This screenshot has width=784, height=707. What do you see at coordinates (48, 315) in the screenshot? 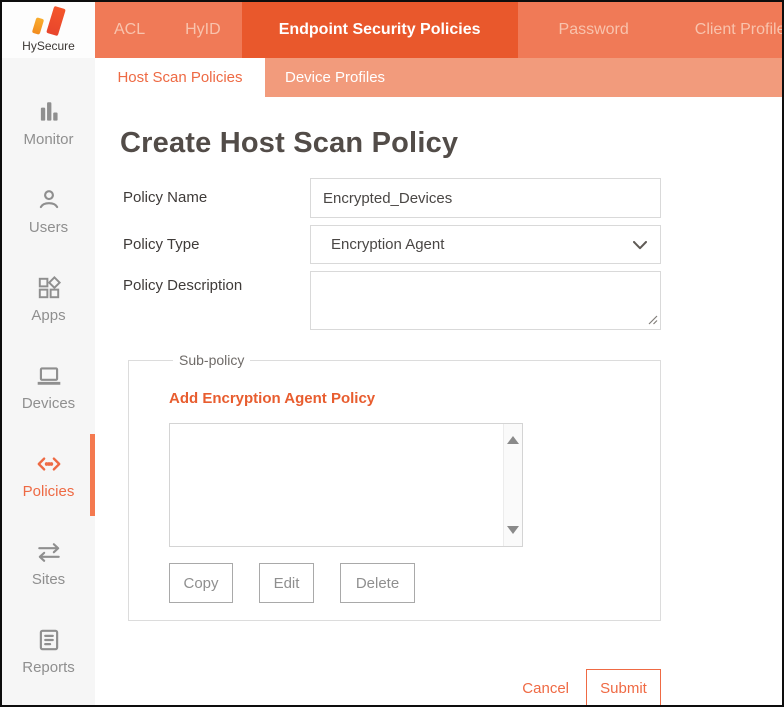
I see `sidebar-item-label: Apps` at bounding box center [48, 315].